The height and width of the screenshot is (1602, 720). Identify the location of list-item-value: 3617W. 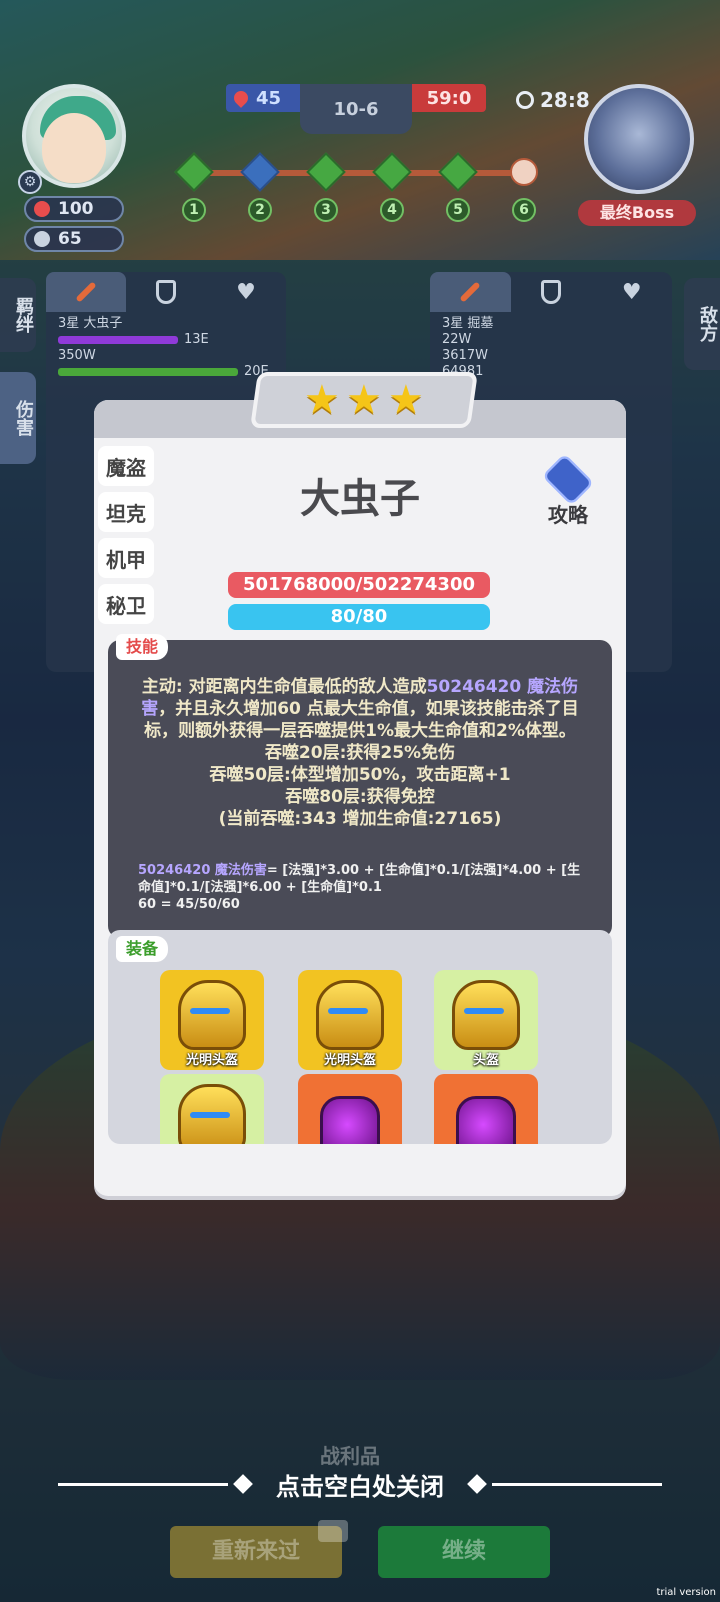
(465, 355).